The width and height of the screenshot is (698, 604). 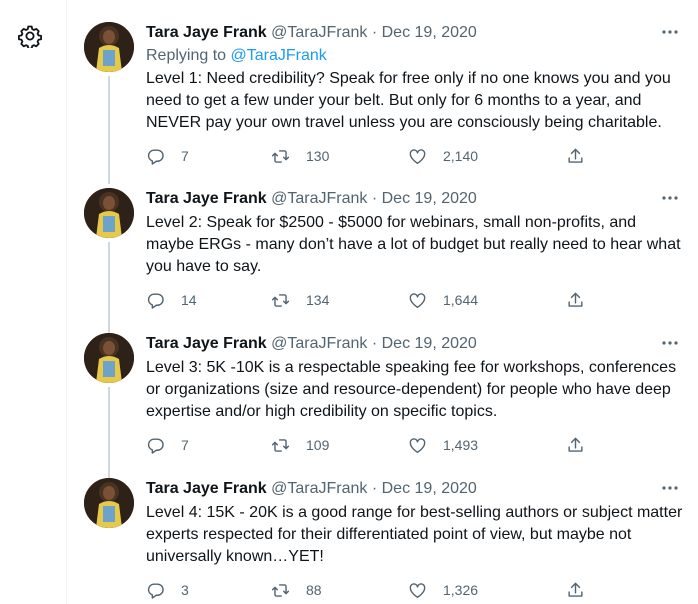 I want to click on like-count: 1,493, so click(x=461, y=445).